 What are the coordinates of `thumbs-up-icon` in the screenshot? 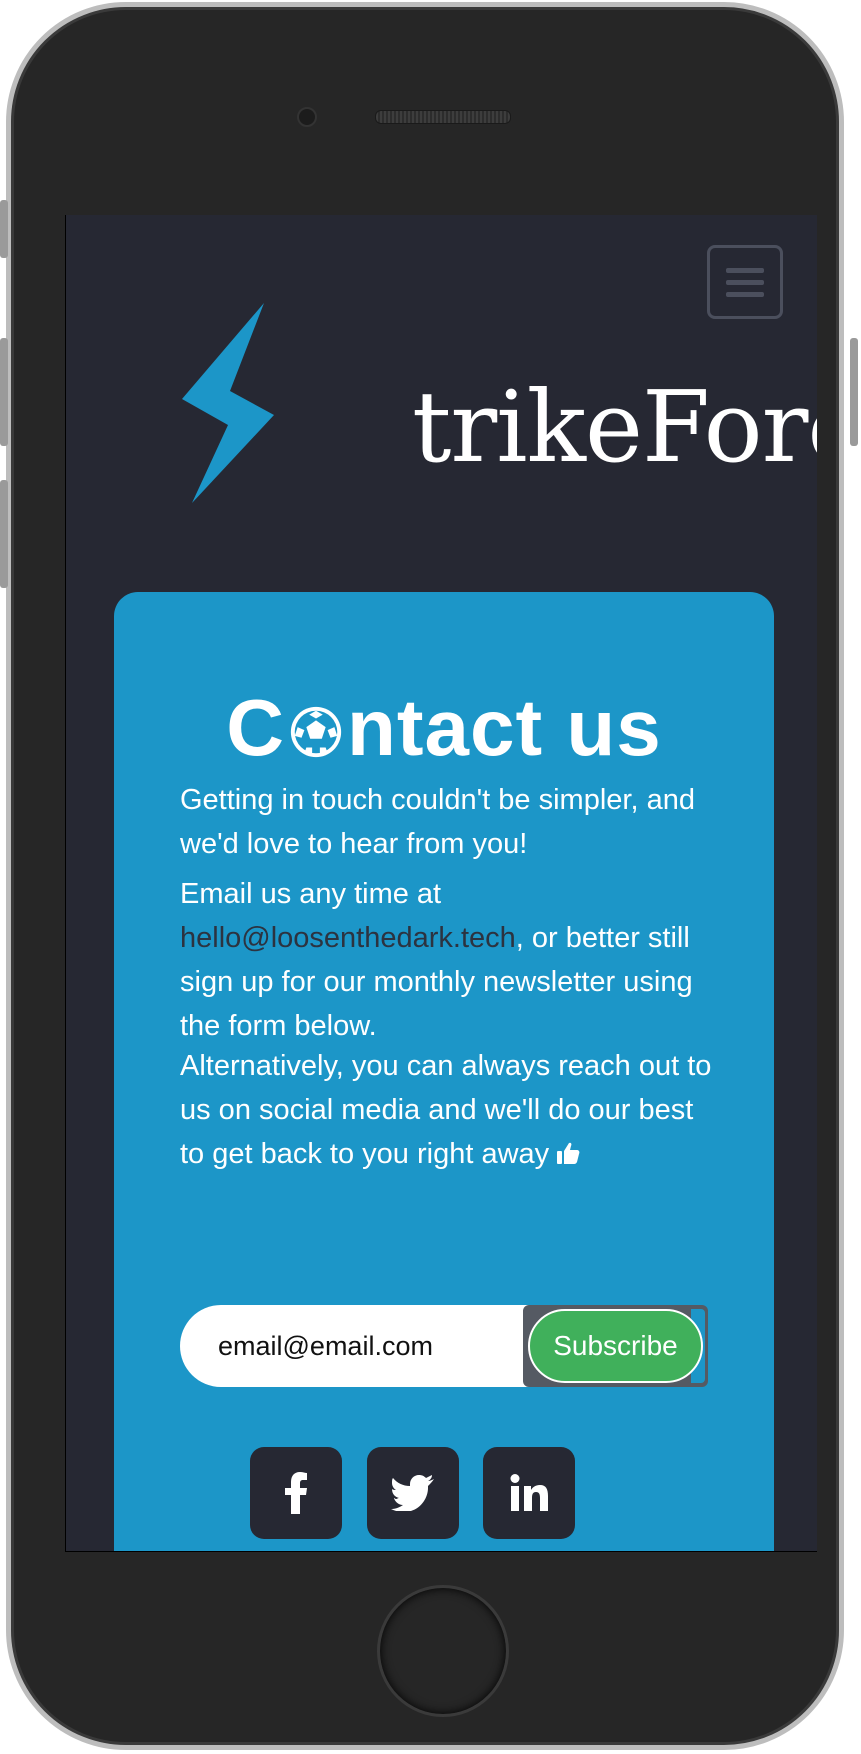 It's located at (568, 1153).